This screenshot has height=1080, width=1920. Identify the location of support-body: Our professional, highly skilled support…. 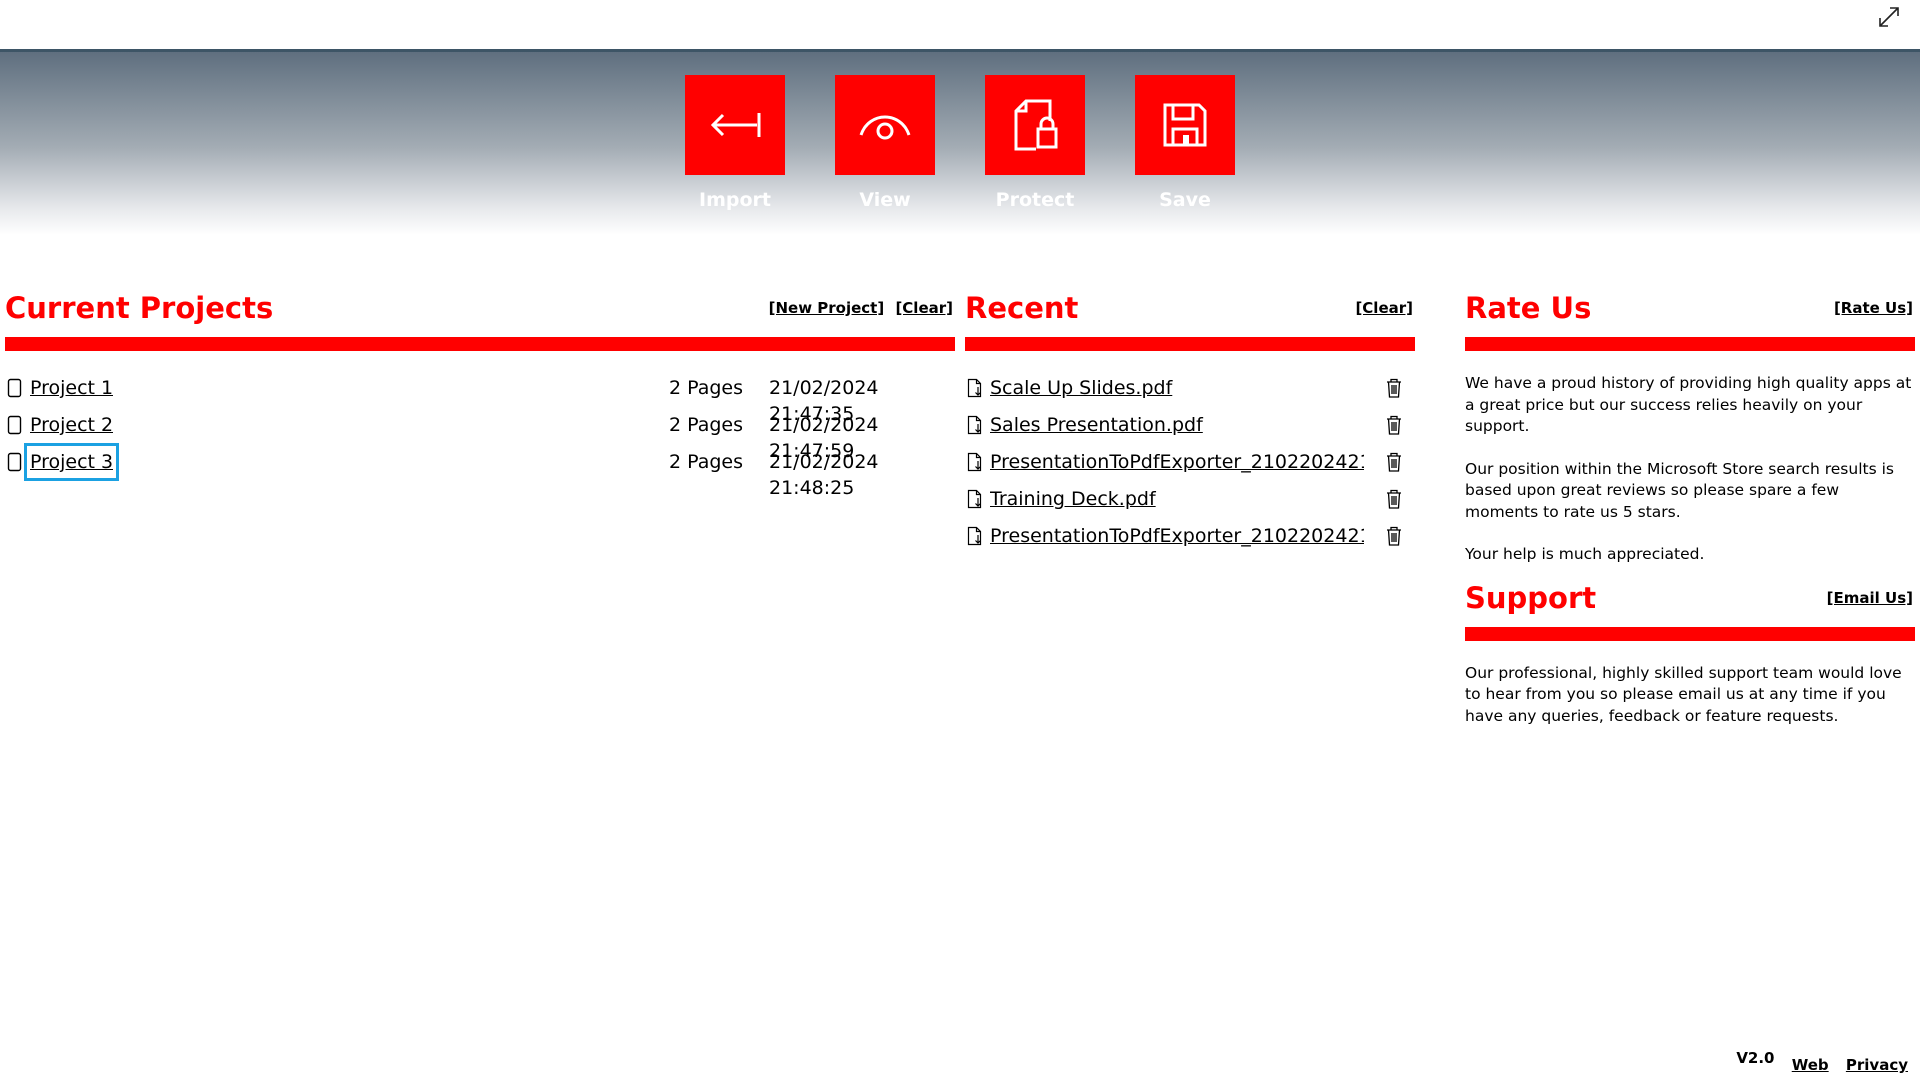
(1690, 695).